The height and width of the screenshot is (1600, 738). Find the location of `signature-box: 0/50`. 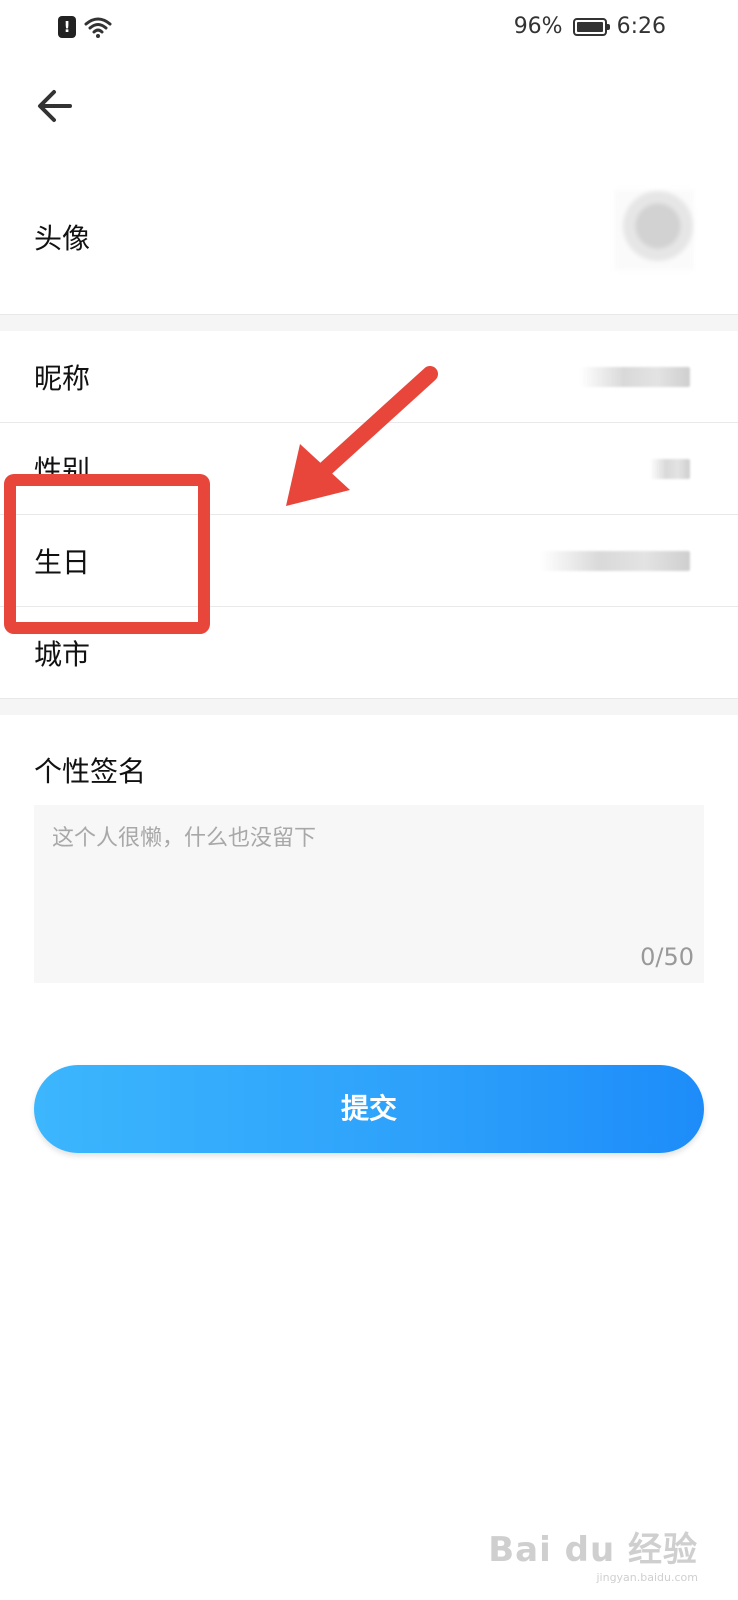

signature-box: 0/50 is located at coordinates (369, 894).